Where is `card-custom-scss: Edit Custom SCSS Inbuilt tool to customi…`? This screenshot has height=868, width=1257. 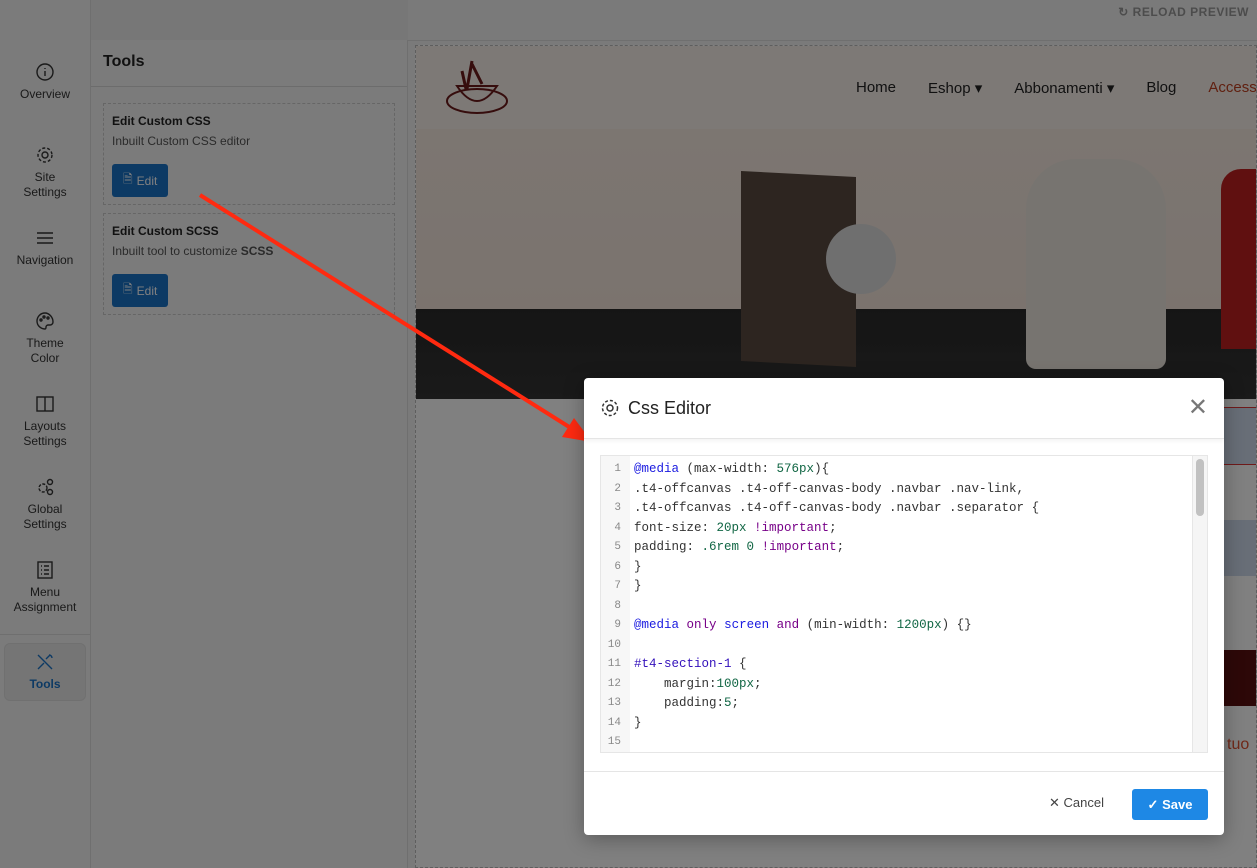
card-custom-scss: Edit Custom SCSS Inbuilt tool to customi… is located at coordinates (249, 264).